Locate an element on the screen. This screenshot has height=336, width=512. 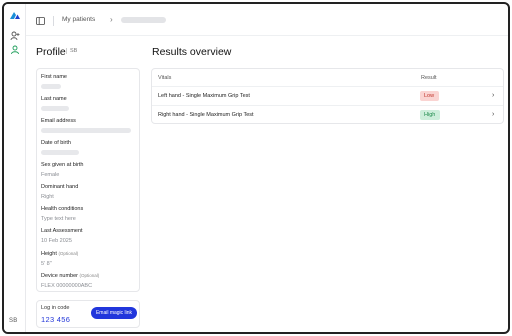
profile-badge: SB is located at coordinates (71, 51).